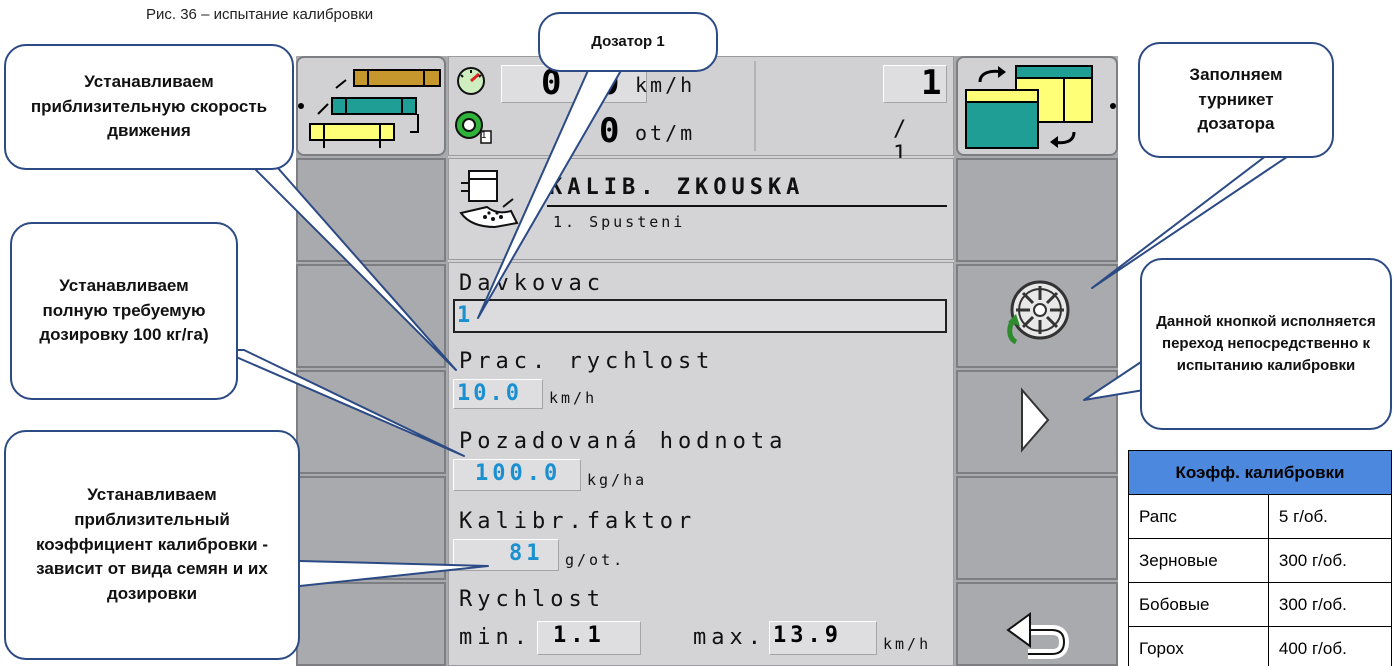 The width and height of the screenshot is (1396, 666). What do you see at coordinates (473, 127) in the screenshot?
I see `rotation-sensor-icon` at bounding box center [473, 127].